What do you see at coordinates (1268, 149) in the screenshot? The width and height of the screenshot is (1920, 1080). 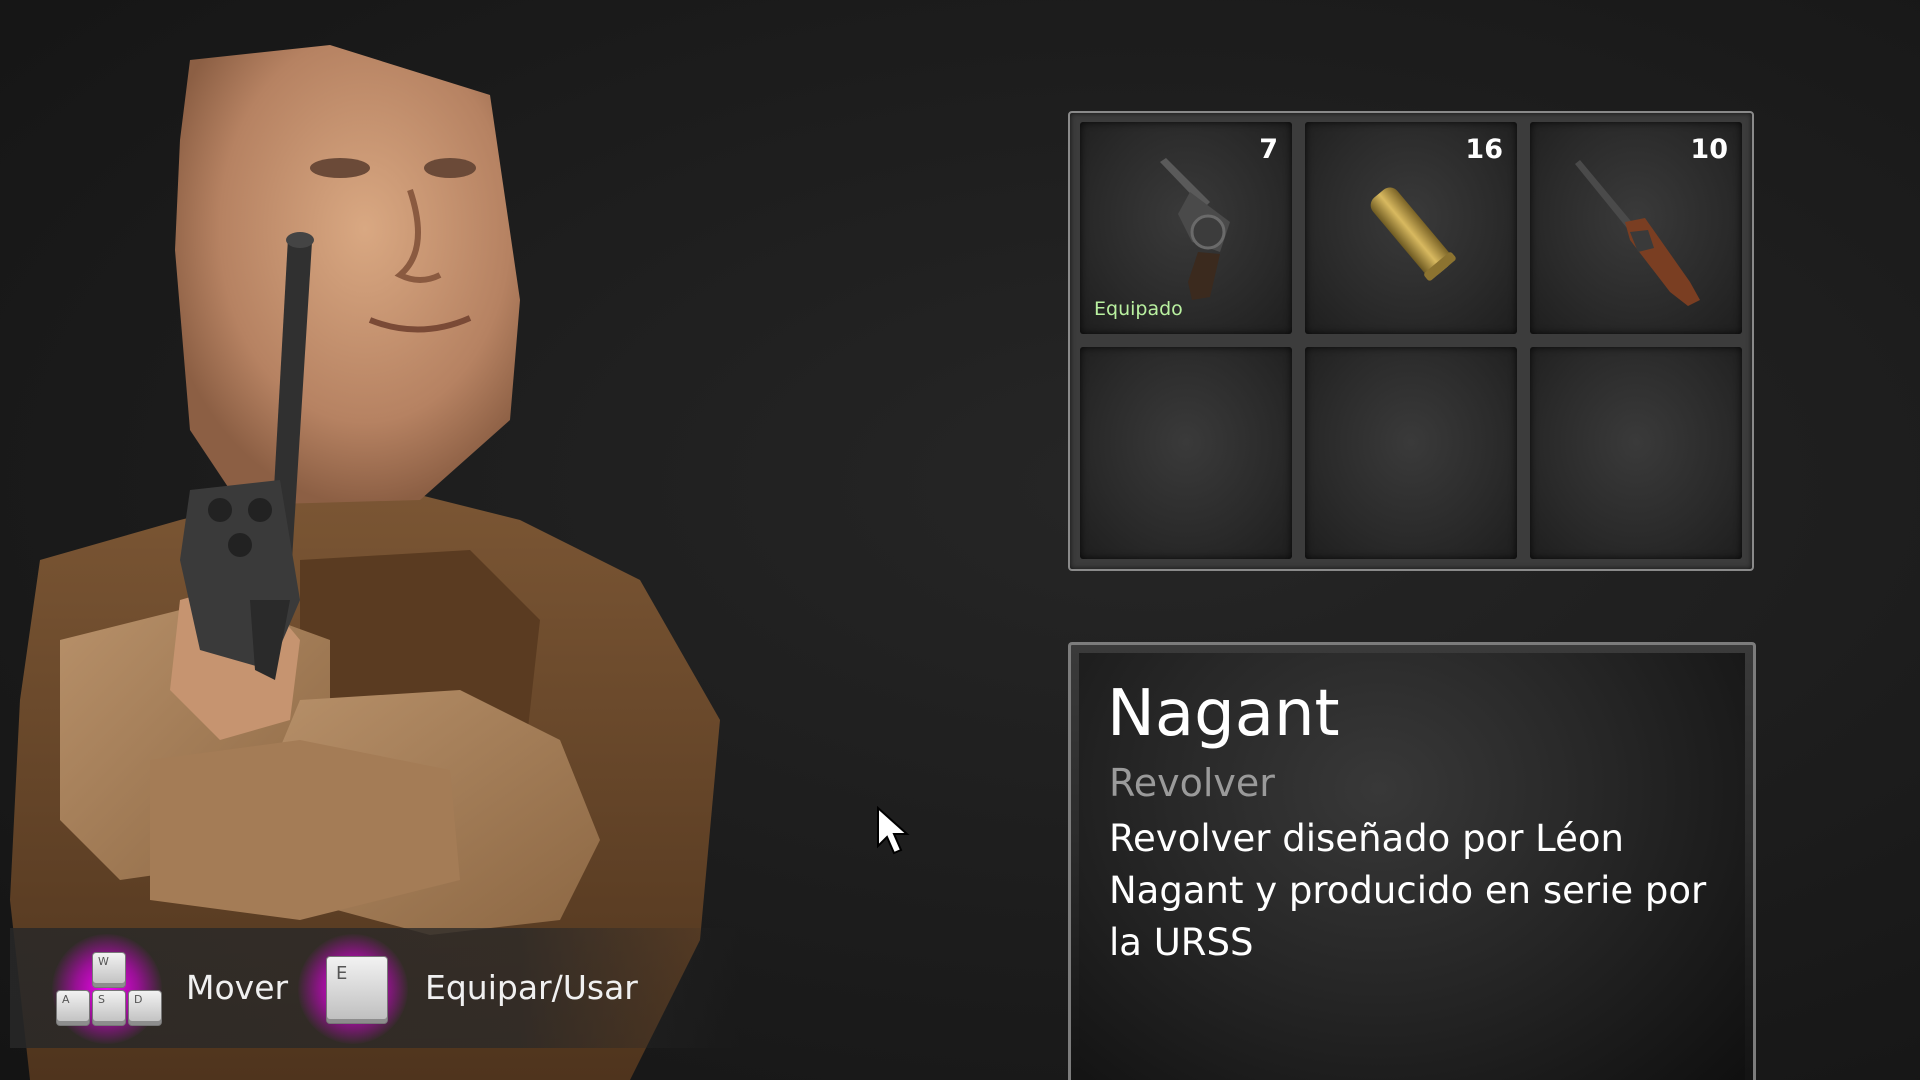 I see `slot-count: 7` at bounding box center [1268, 149].